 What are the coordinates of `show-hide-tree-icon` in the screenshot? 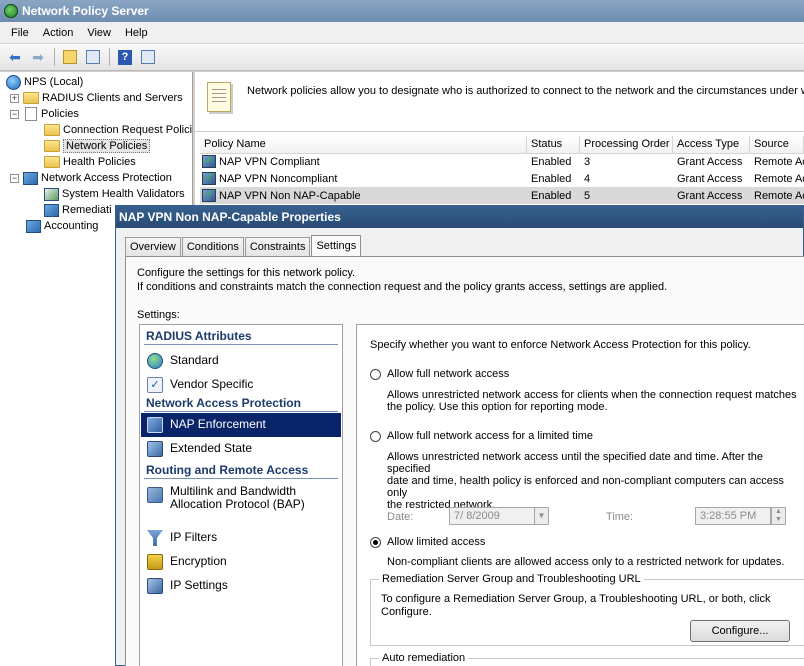 It's located at (93, 57).